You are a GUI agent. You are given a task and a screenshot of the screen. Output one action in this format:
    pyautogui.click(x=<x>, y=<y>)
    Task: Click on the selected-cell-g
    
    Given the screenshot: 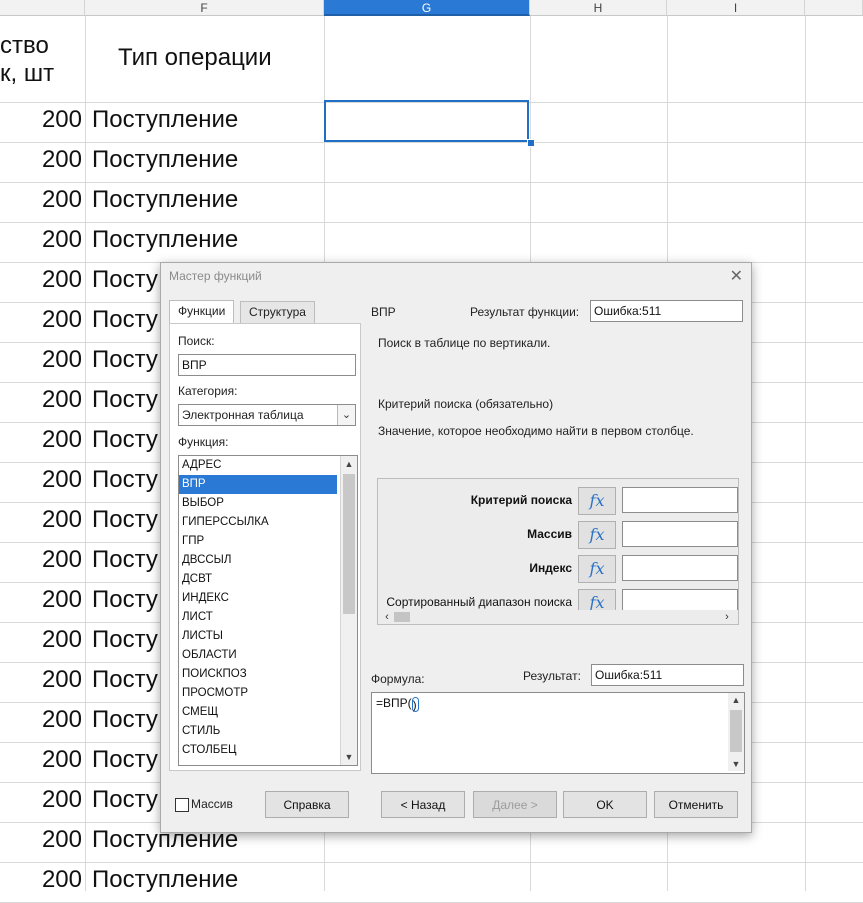 What is the action you would take?
    pyautogui.click(x=426, y=121)
    